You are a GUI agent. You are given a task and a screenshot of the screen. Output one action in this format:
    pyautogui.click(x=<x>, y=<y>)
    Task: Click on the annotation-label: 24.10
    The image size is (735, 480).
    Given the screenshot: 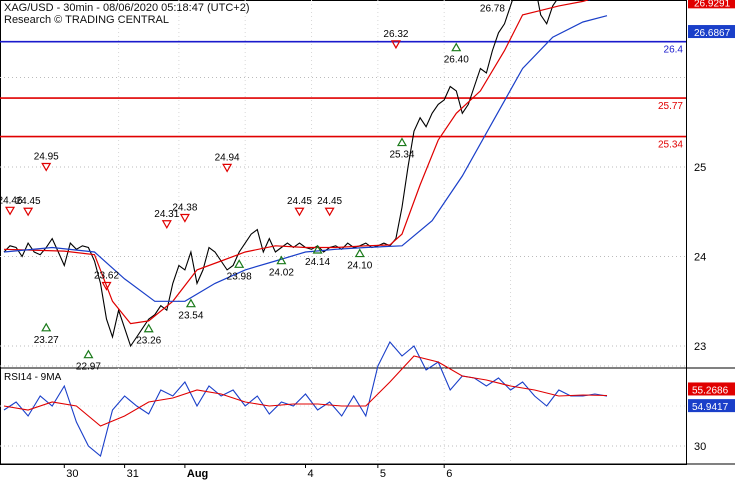 What is the action you would take?
    pyautogui.click(x=359, y=266)
    